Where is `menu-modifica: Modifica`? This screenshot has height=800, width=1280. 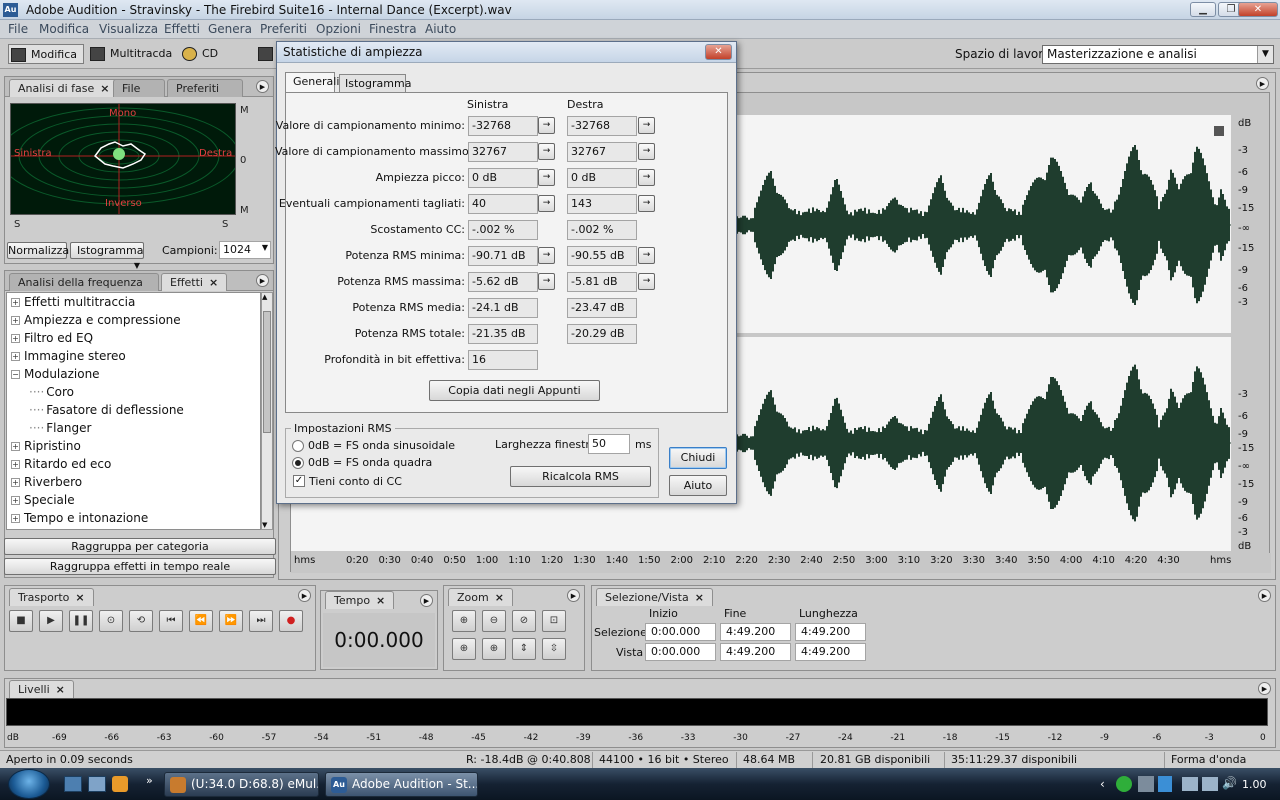
menu-modifica: Modifica is located at coordinates (64, 29).